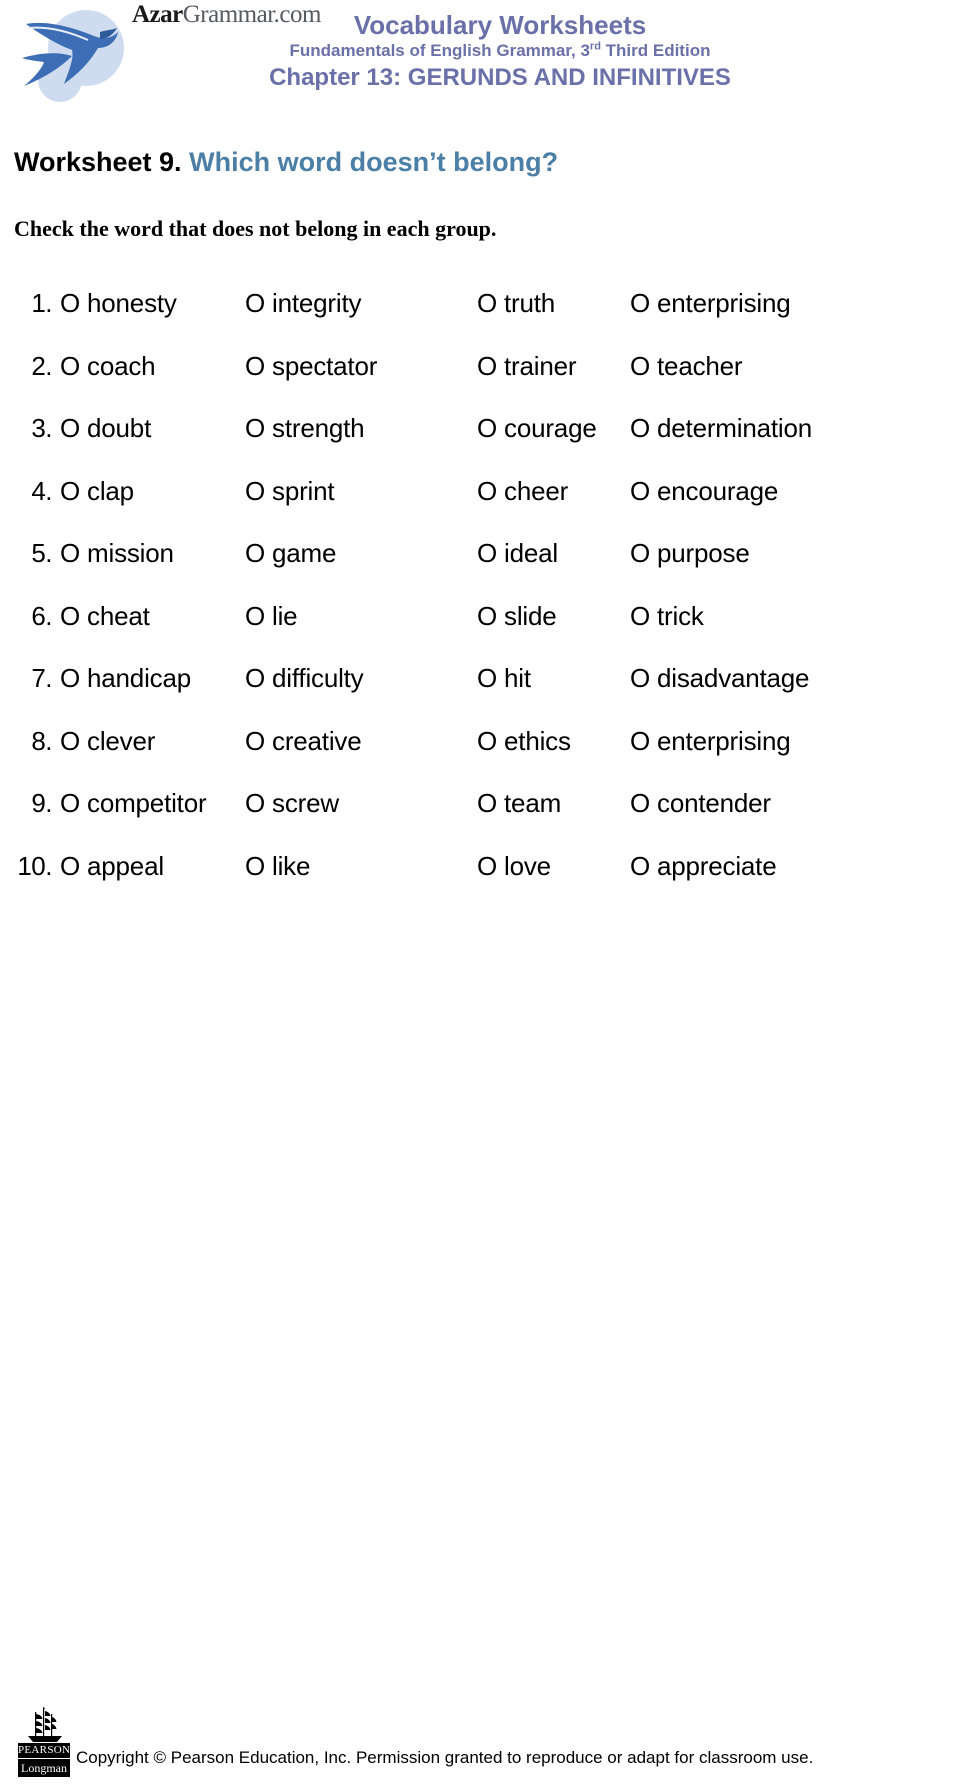 The image size is (960, 1789). I want to click on option-choice: Odisadvantage, so click(720, 678).